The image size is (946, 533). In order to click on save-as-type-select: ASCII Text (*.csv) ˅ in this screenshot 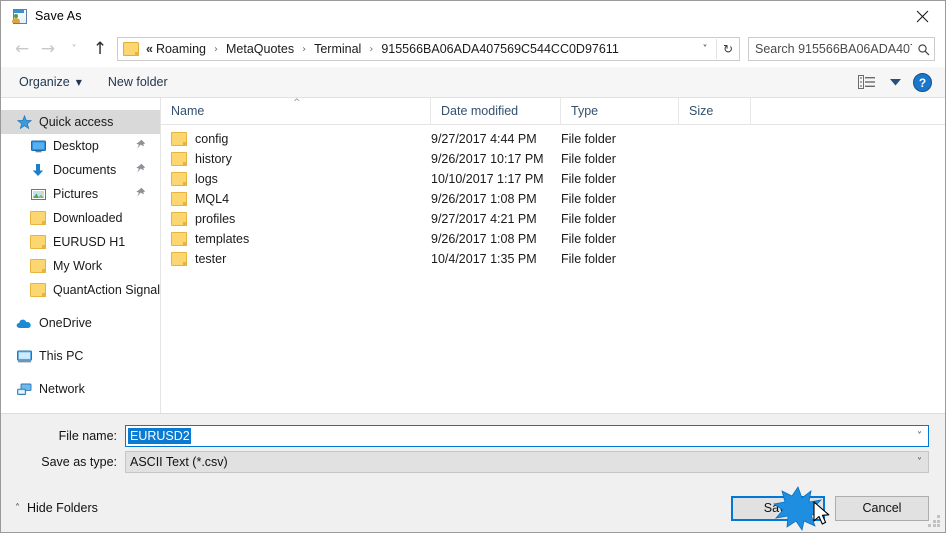, I will do `click(527, 462)`.